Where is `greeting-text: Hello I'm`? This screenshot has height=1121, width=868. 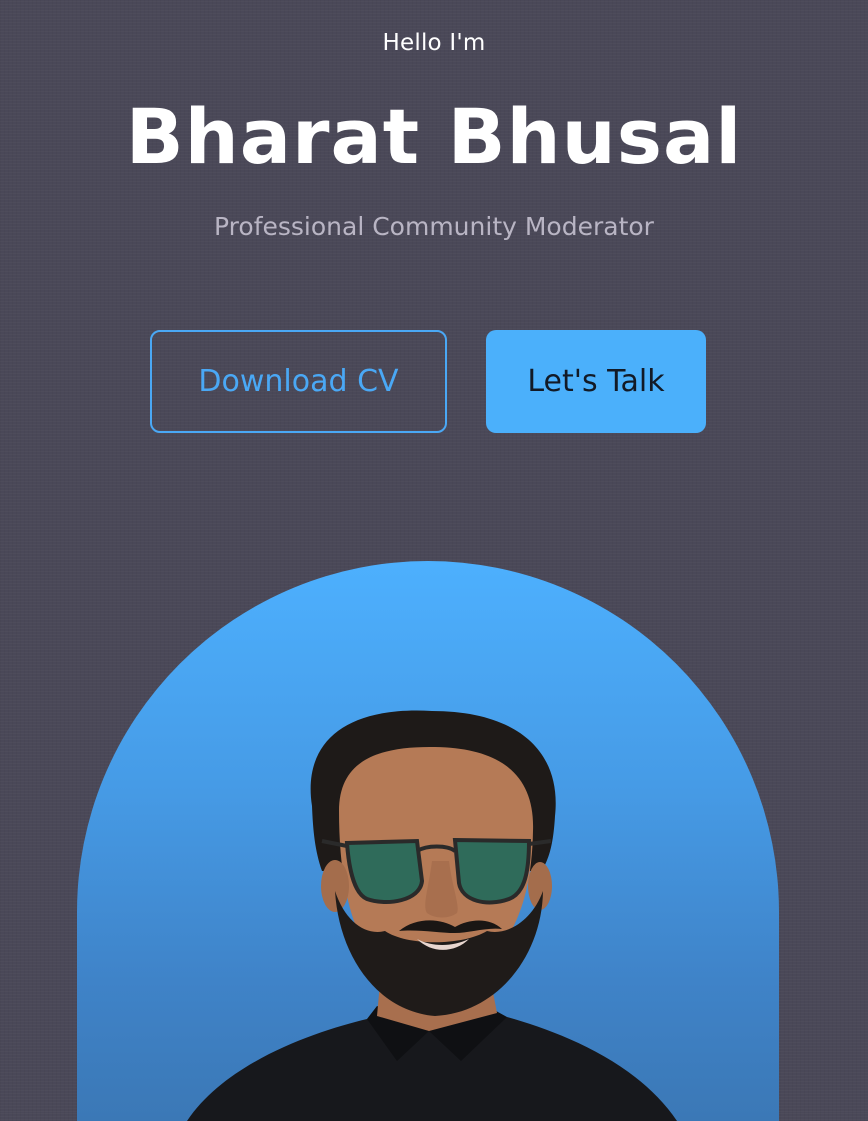 greeting-text: Hello I'm is located at coordinates (434, 43).